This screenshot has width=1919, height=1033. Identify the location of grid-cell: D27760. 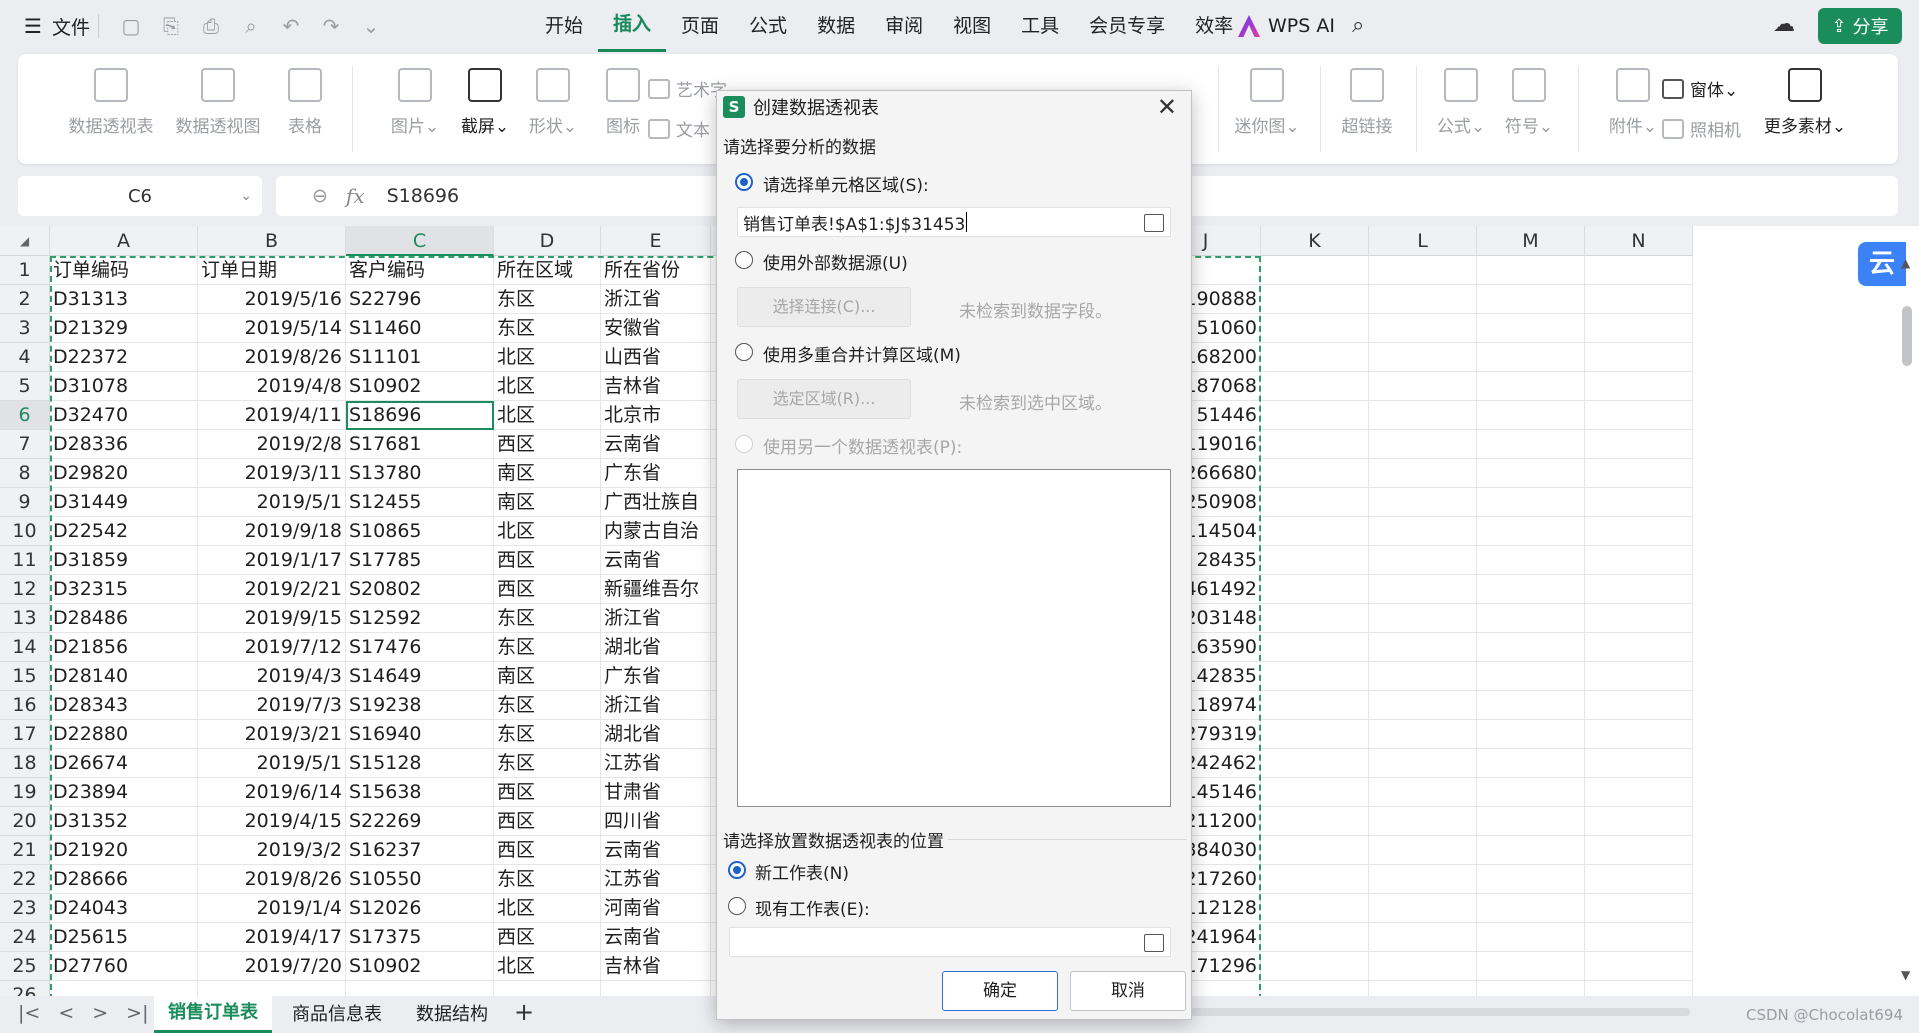
(124, 966).